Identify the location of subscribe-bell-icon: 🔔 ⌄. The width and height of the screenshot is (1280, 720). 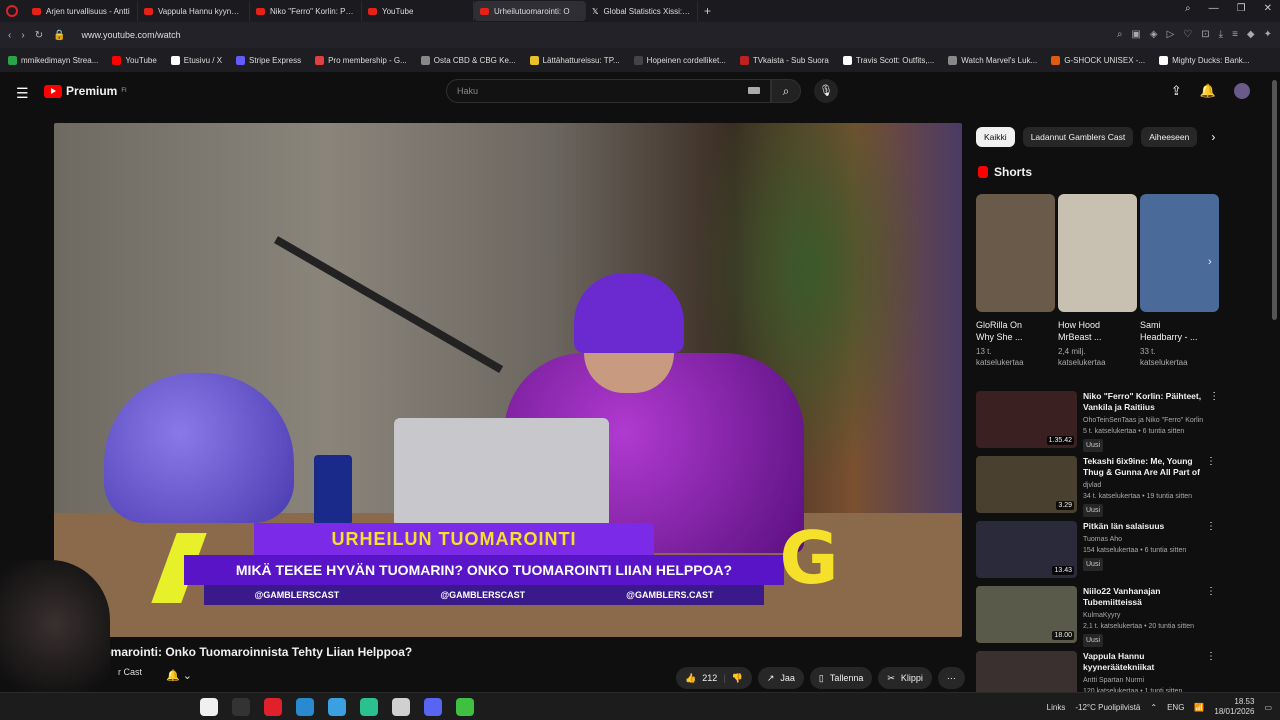
(179, 675).